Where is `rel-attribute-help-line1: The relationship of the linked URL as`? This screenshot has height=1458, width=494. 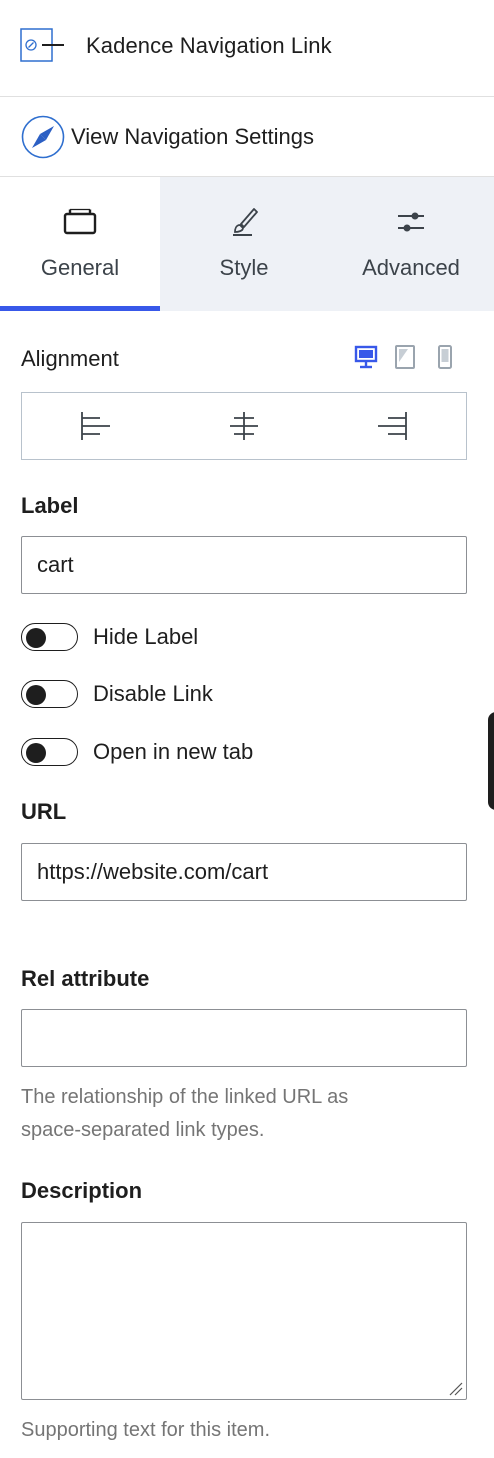 rel-attribute-help-line1: The relationship of the linked URL as is located at coordinates (185, 1097).